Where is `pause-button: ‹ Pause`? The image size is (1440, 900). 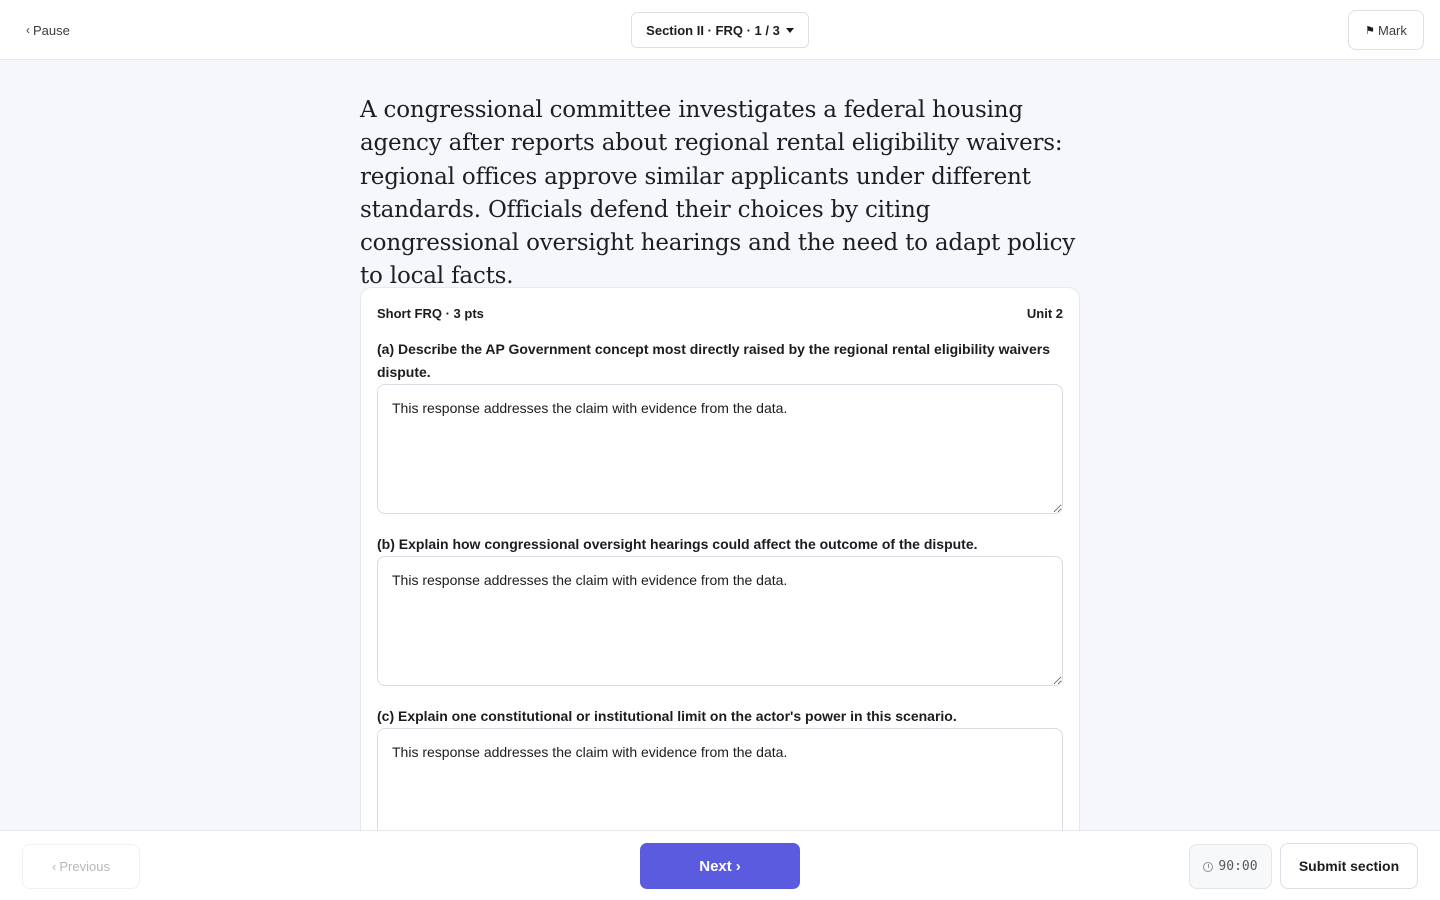 pause-button: ‹ Pause is located at coordinates (48, 30).